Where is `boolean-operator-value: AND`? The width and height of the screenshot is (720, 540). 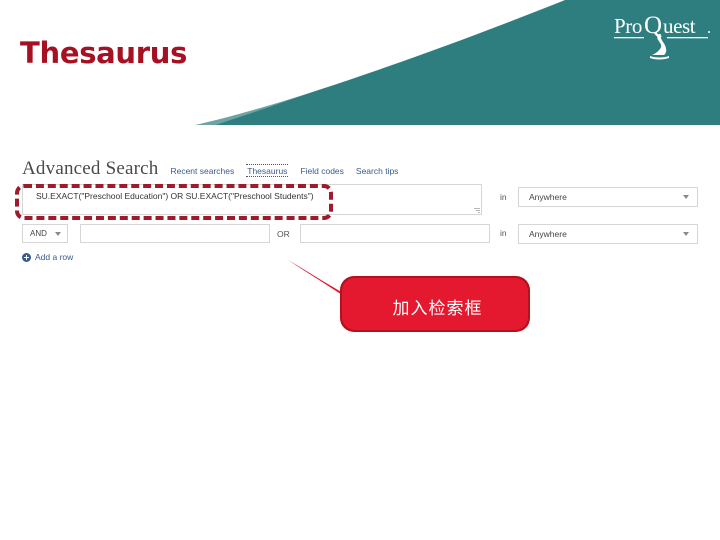 boolean-operator-value: AND is located at coordinates (38, 233).